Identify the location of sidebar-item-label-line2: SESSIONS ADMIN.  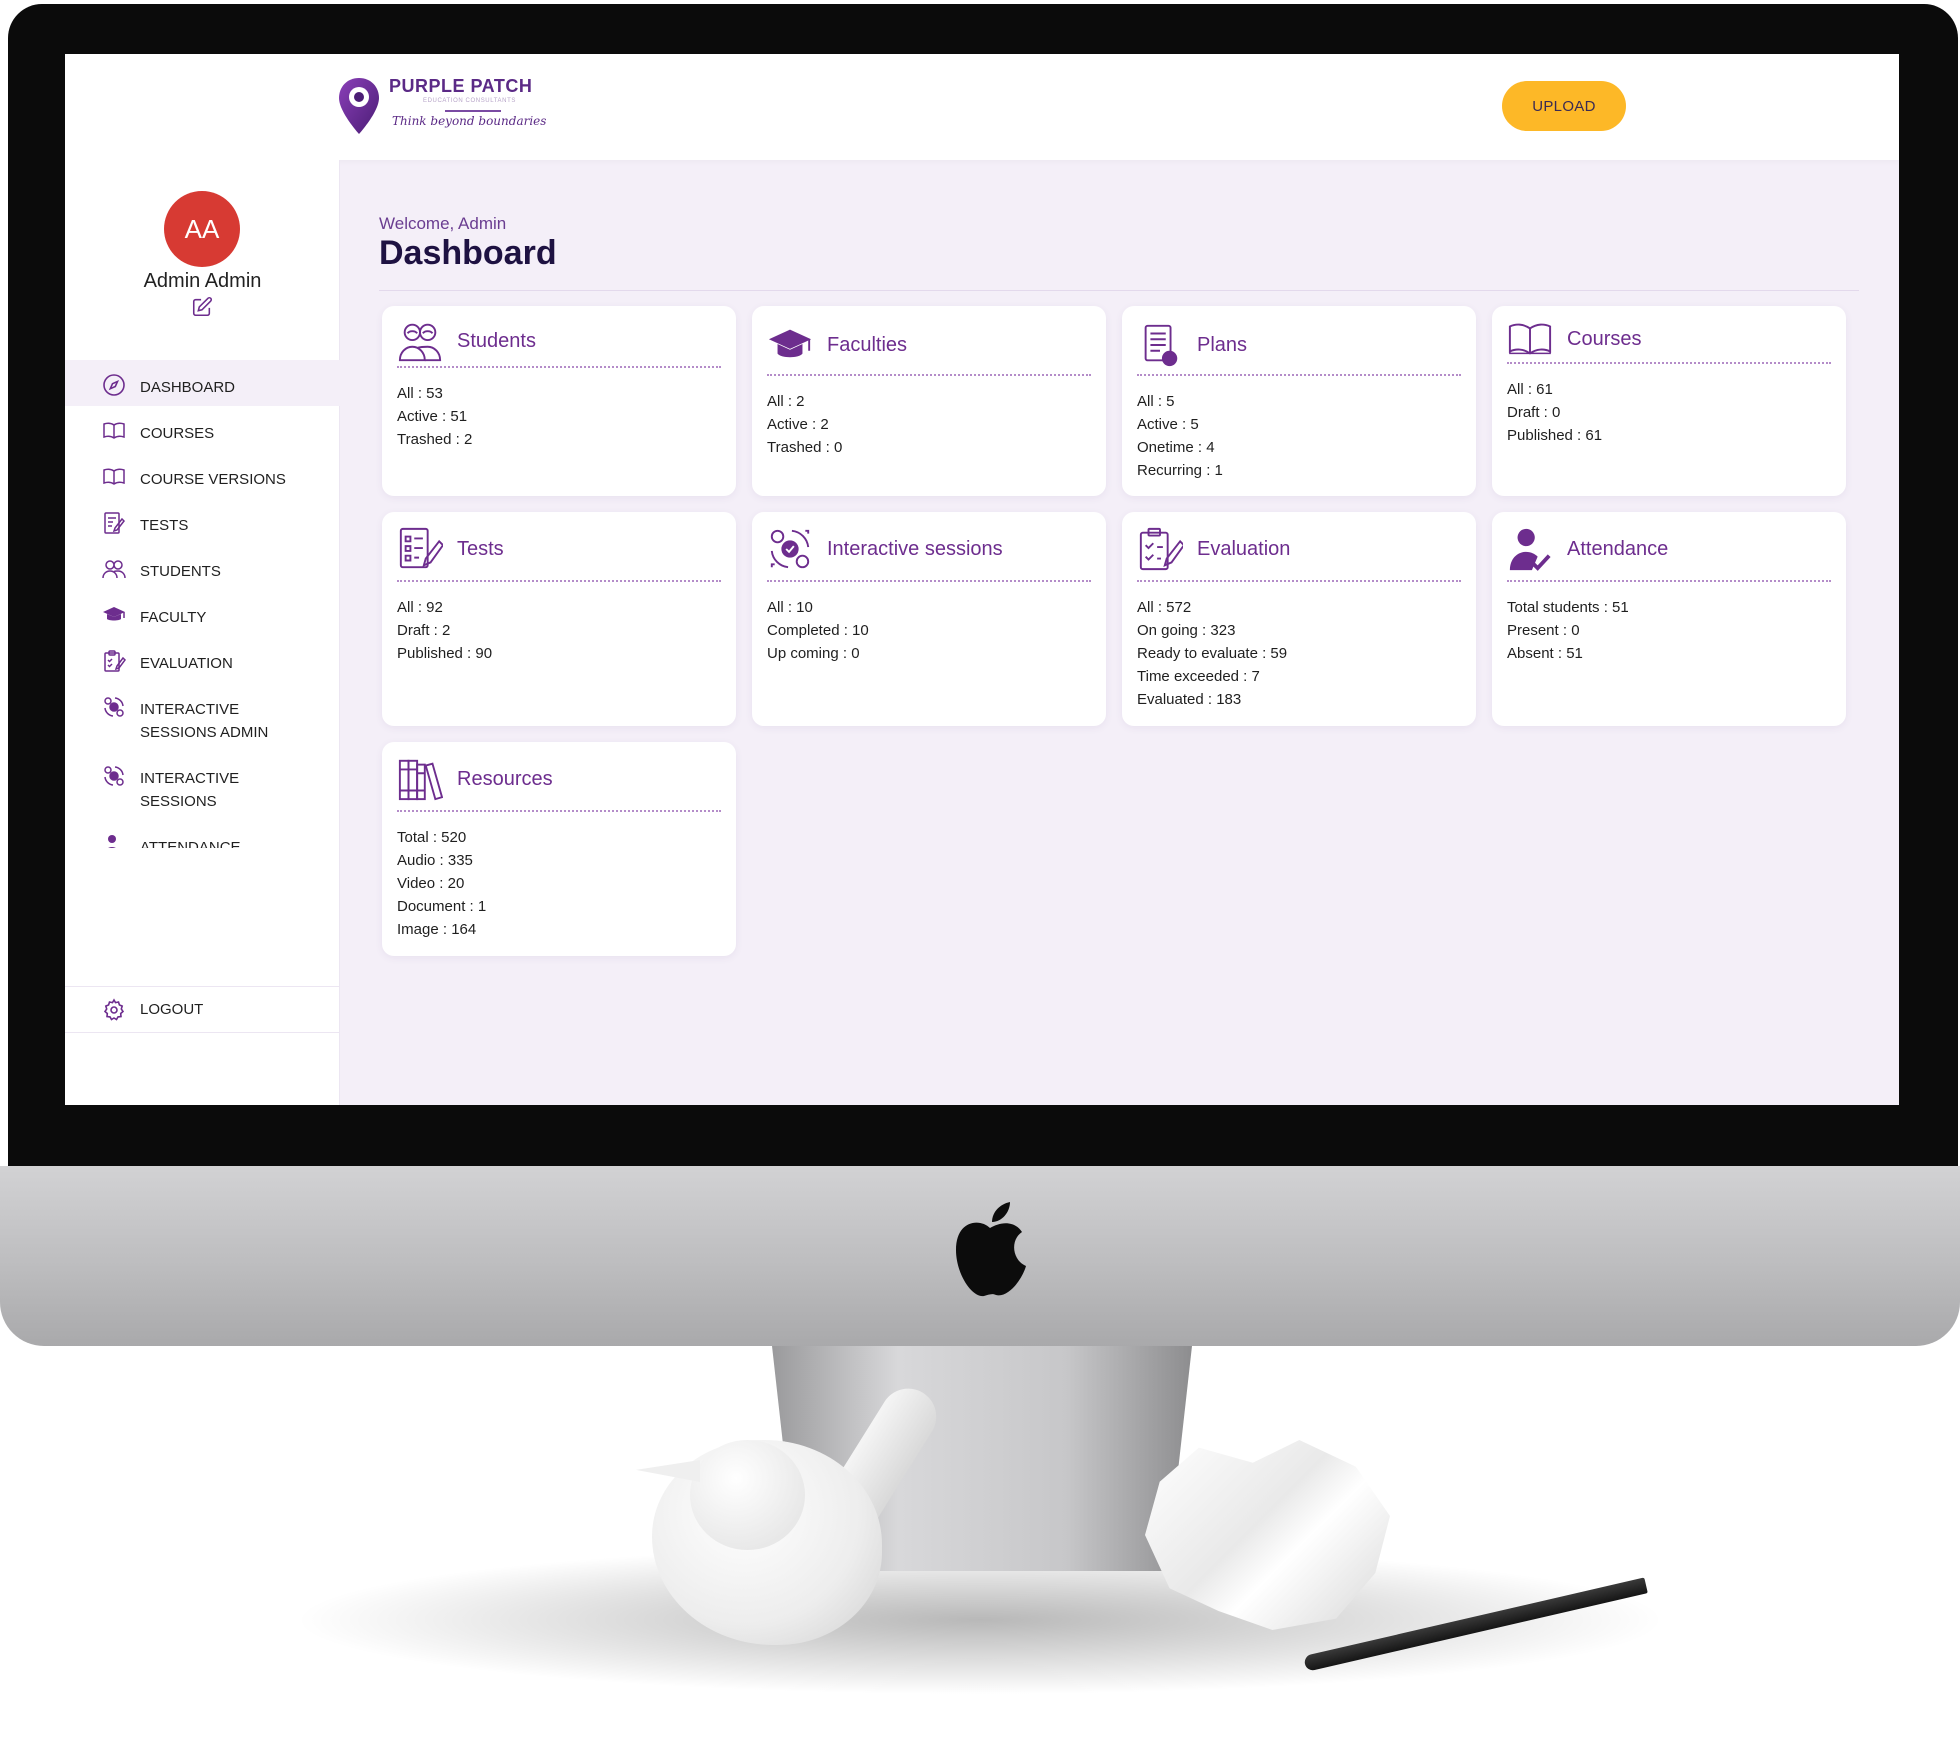
(204, 732).